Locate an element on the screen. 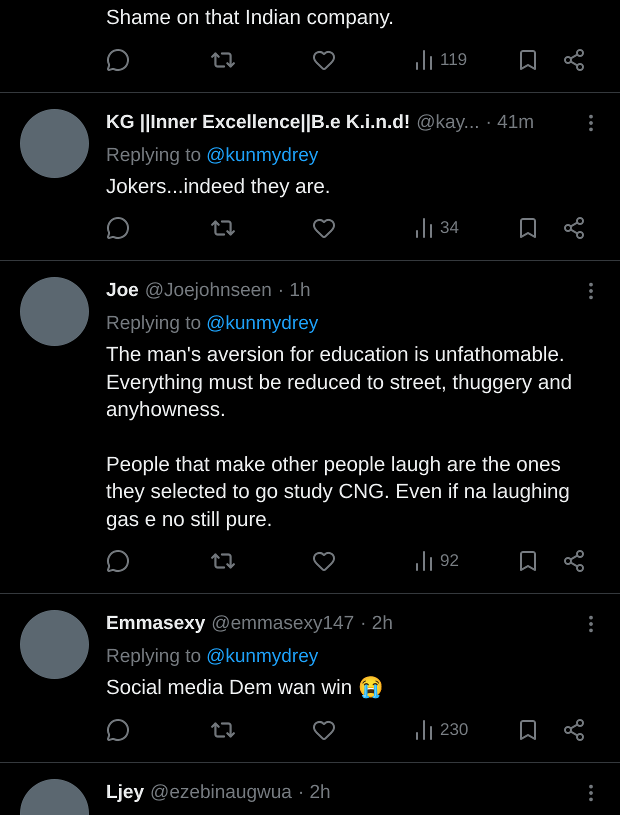  user-handle: @ezebinaugwua is located at coordinates (221, 793).